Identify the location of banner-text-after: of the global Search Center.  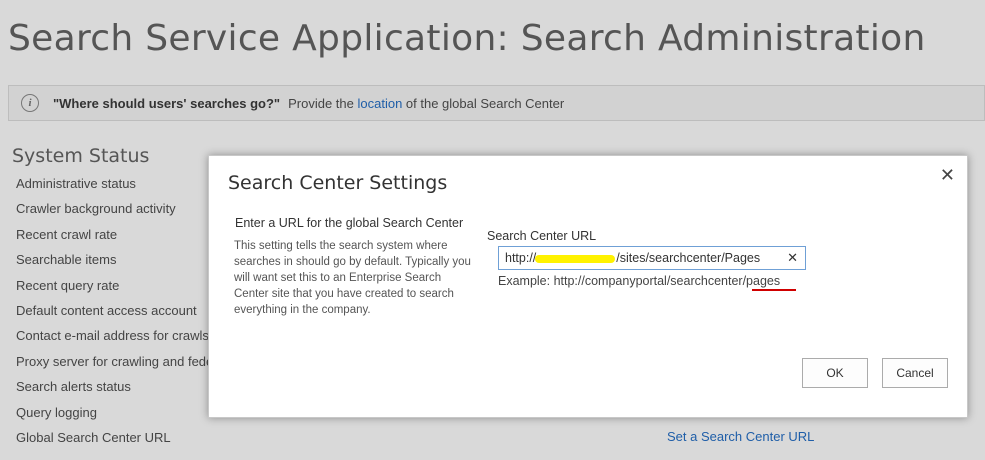
(485, 103).